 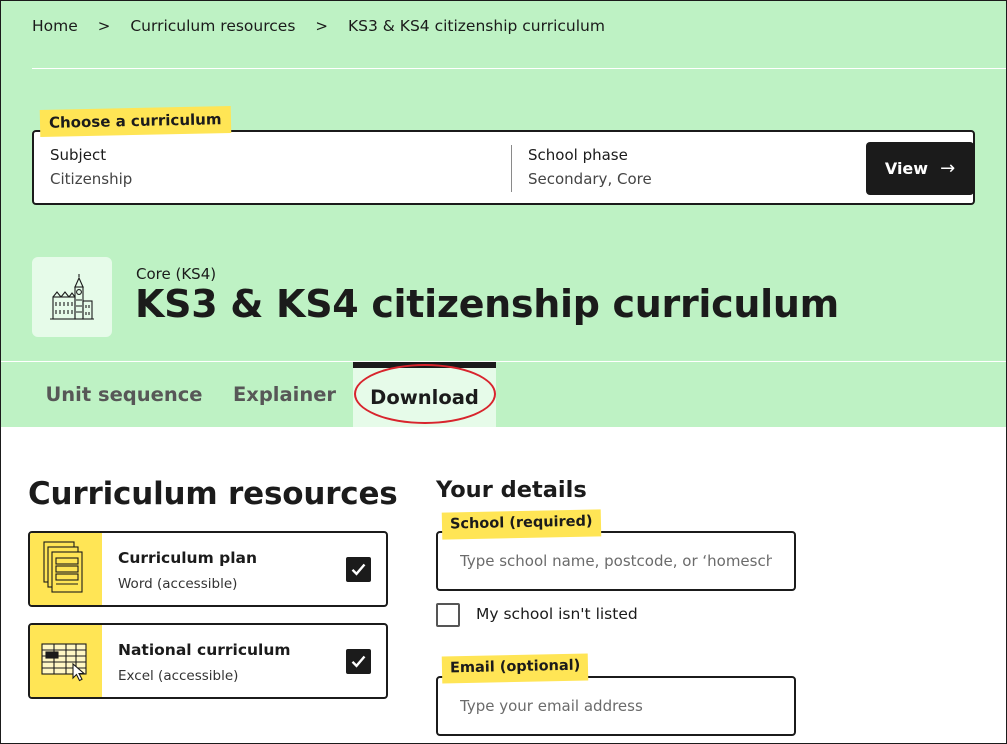 What do you see at coordinates (178, 584) in the screenshot?
I see `resource-format: Word (accessible)` at bounding box center [178, 584].